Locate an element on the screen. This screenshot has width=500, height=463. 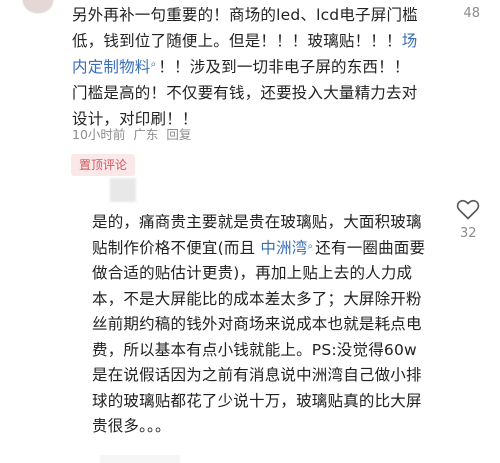
comment-like-count: 48 is located at coordinates (471, 13).